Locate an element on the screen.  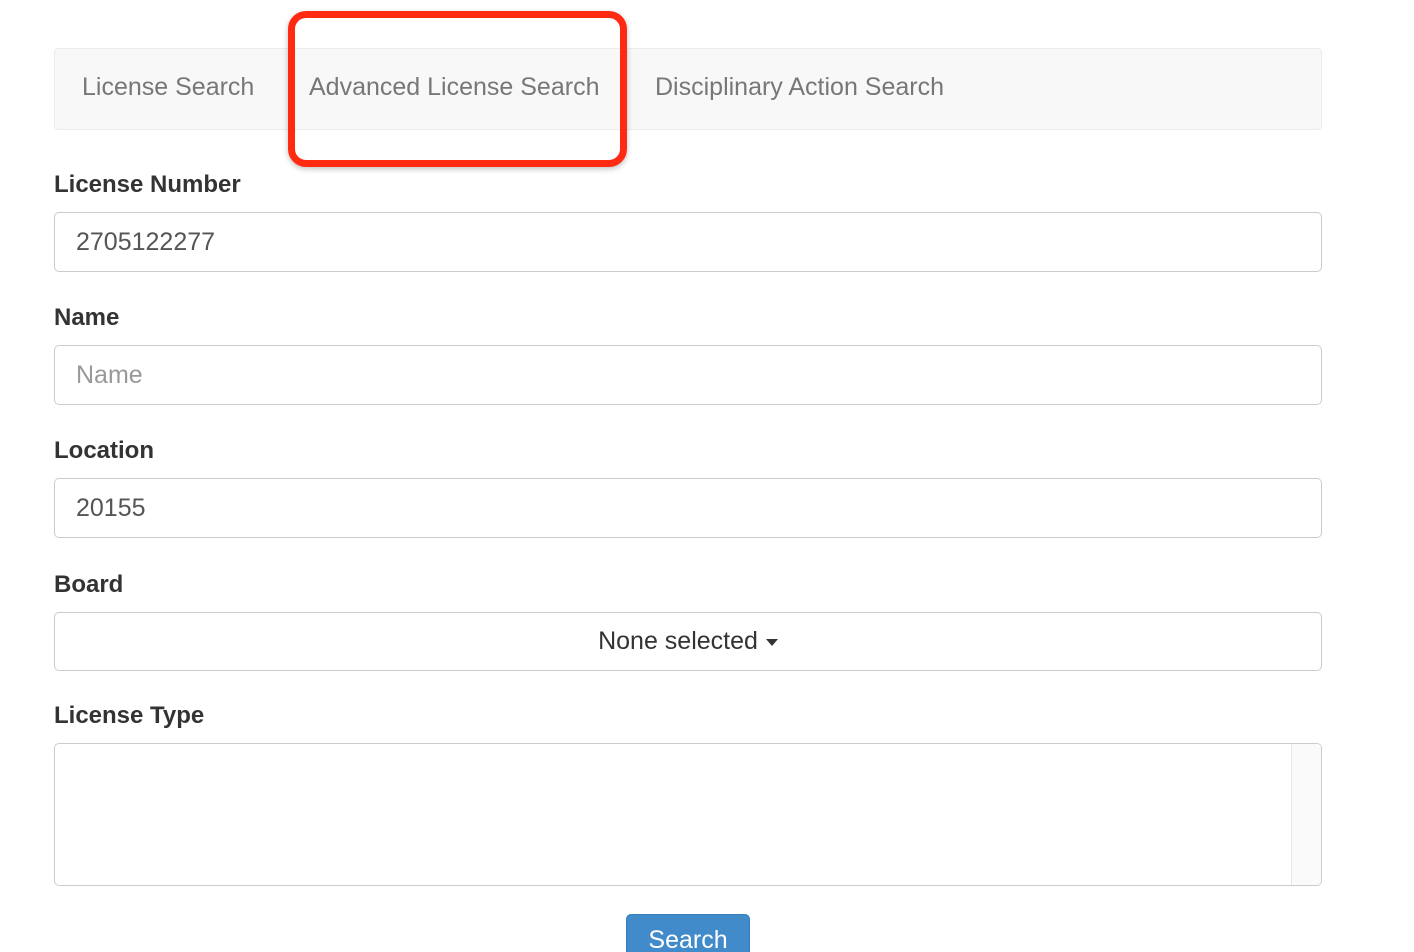
license-type-scrollbar is located at coordinates (1306, 814).